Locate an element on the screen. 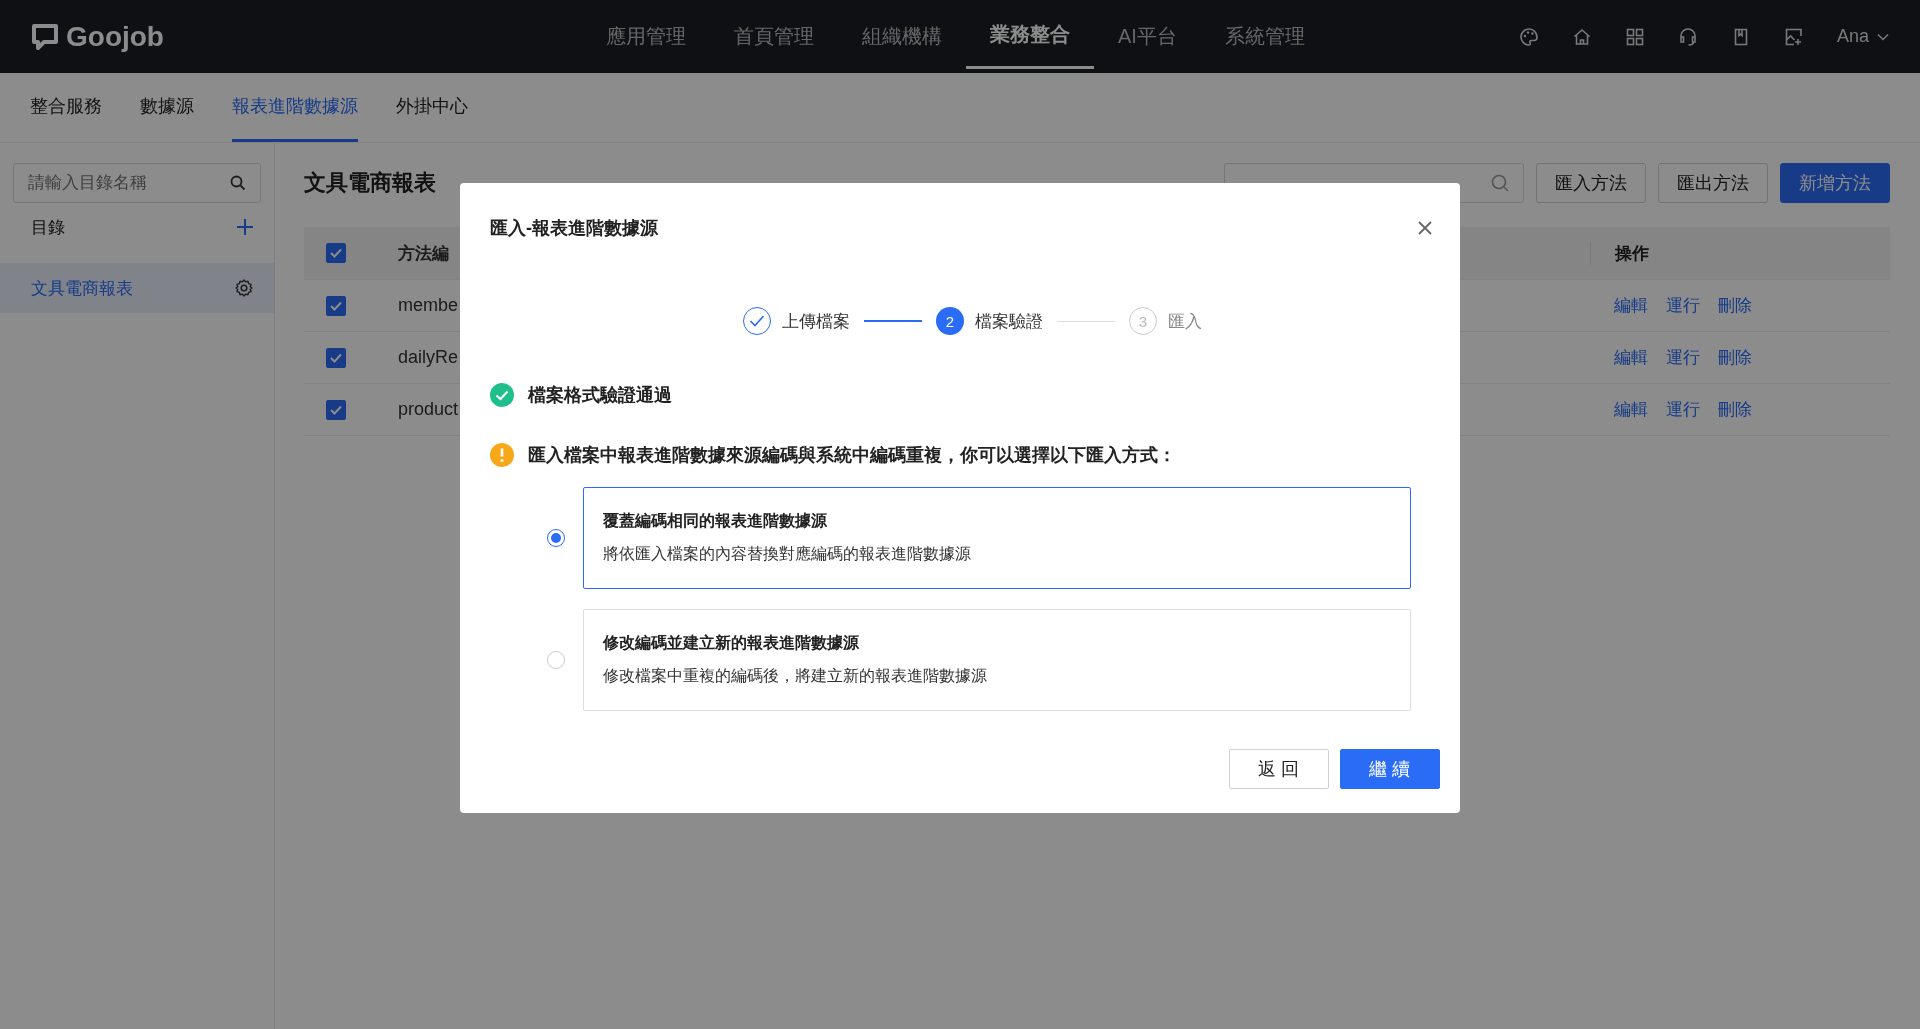 Image resolution: width=1920 pixels, height=1029 pixels. option-card: 覆蓋編碼相同的報表進階數據源 將依匯入檔案的內容替換對應編碼的報表進階數據源 is located at coordinates (997, 538).